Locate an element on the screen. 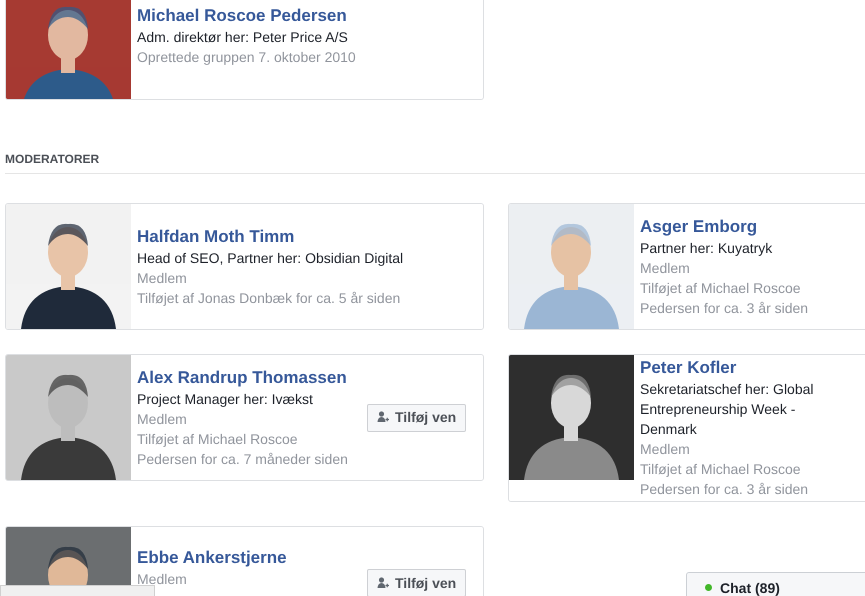  owner-name: Michael Roscoe Pedersen is located at coordinates (246, 16).